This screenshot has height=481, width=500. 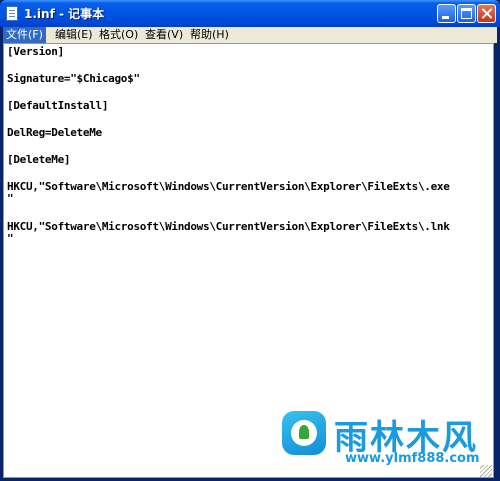 What do you see at coordinates (466, 13) in the screenshot?
I see `maximize-button` at bounding box center [466, 13].